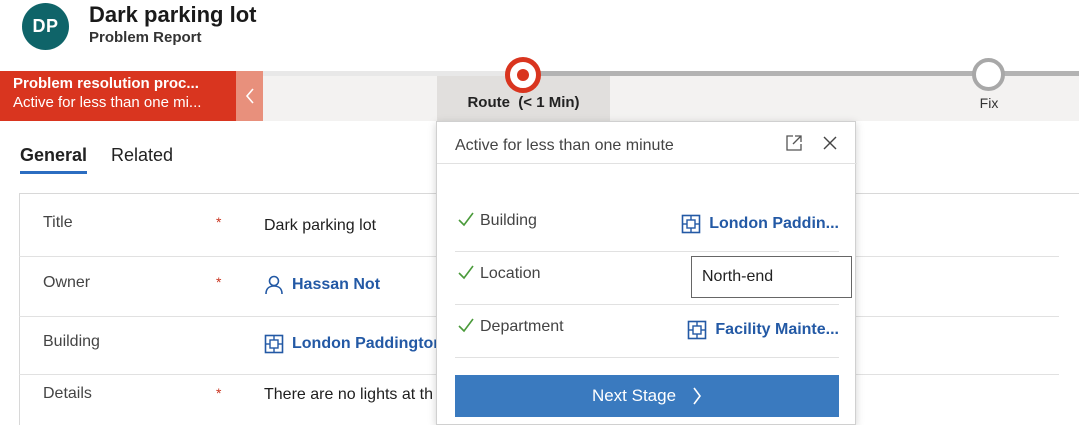  I want to click on popout-button, so click(794, 143).